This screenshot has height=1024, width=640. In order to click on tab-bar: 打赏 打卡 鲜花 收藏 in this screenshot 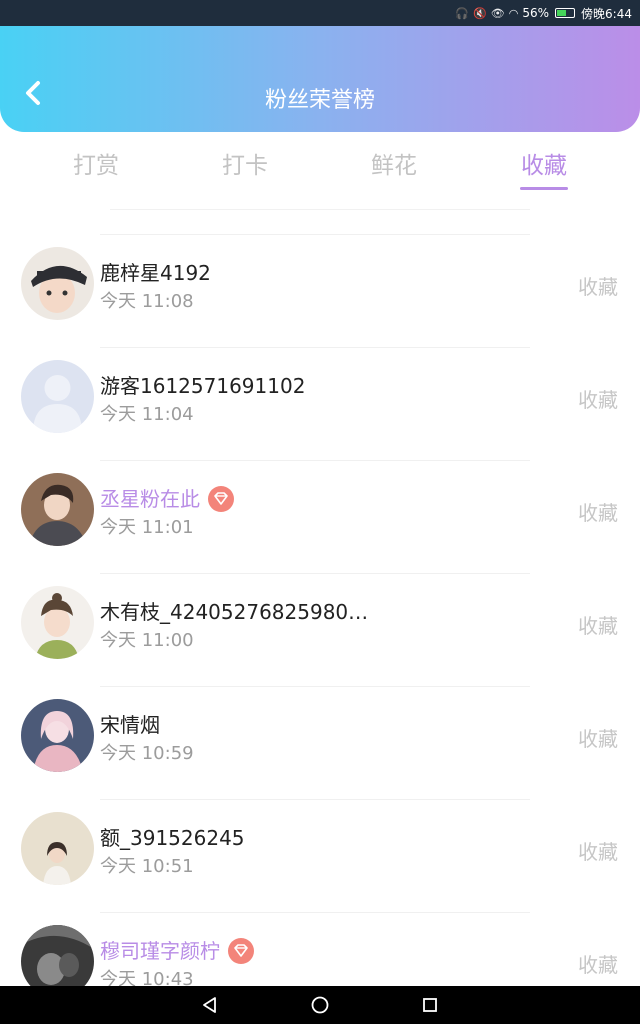, I will do `click(320, 168)`.